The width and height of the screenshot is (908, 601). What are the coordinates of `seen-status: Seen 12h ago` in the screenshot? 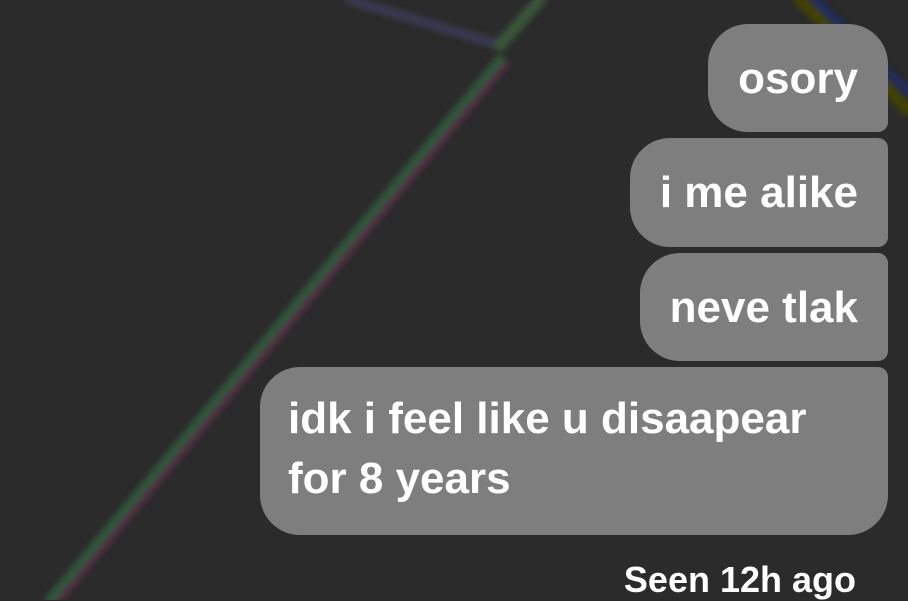 It's located at (739, 579).